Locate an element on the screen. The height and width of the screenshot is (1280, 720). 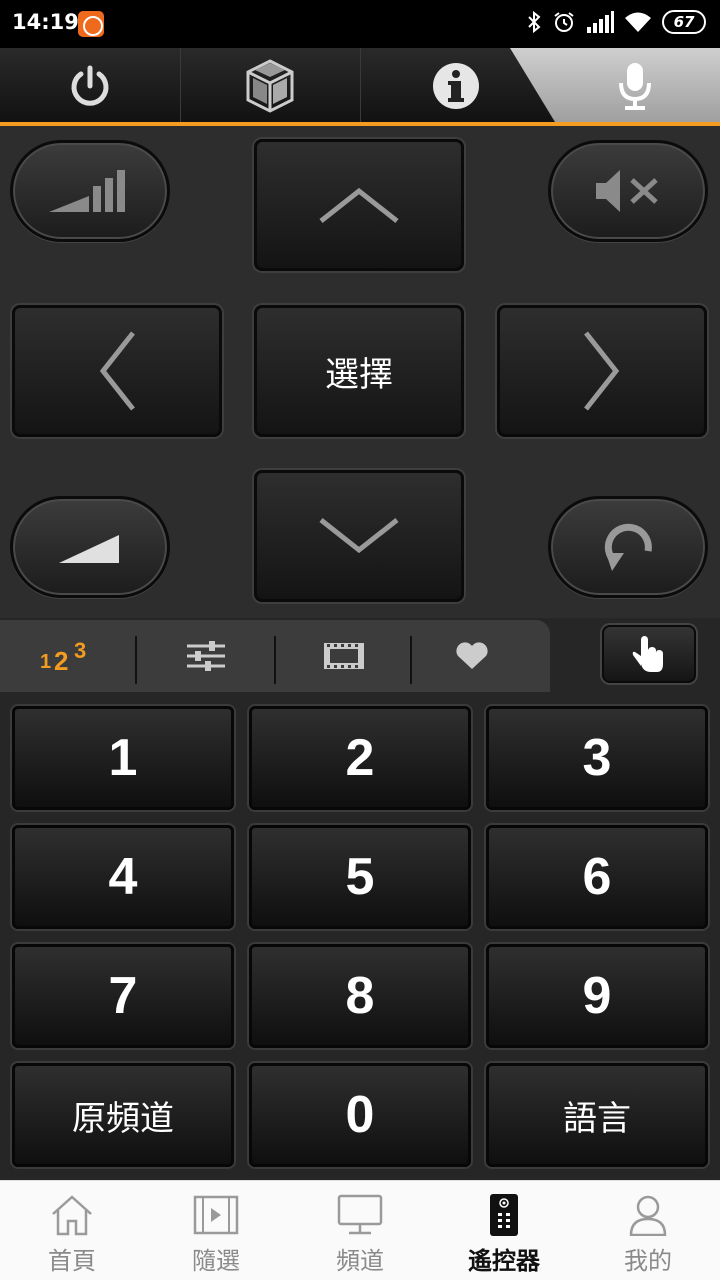
key-1: 1 is located at coordinates (123, 758).